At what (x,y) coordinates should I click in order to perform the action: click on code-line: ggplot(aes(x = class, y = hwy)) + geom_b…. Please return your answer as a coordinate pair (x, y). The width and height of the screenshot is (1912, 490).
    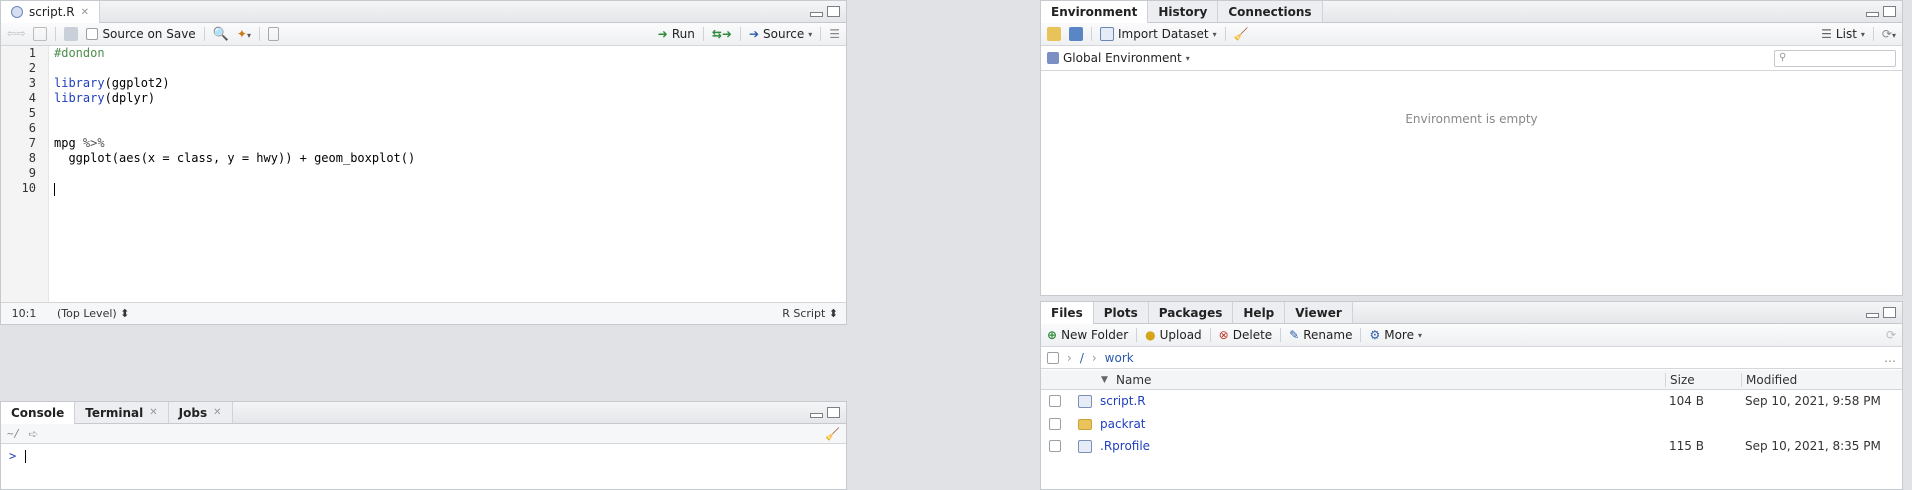
    Looking at the image, I should click on (450, 158).